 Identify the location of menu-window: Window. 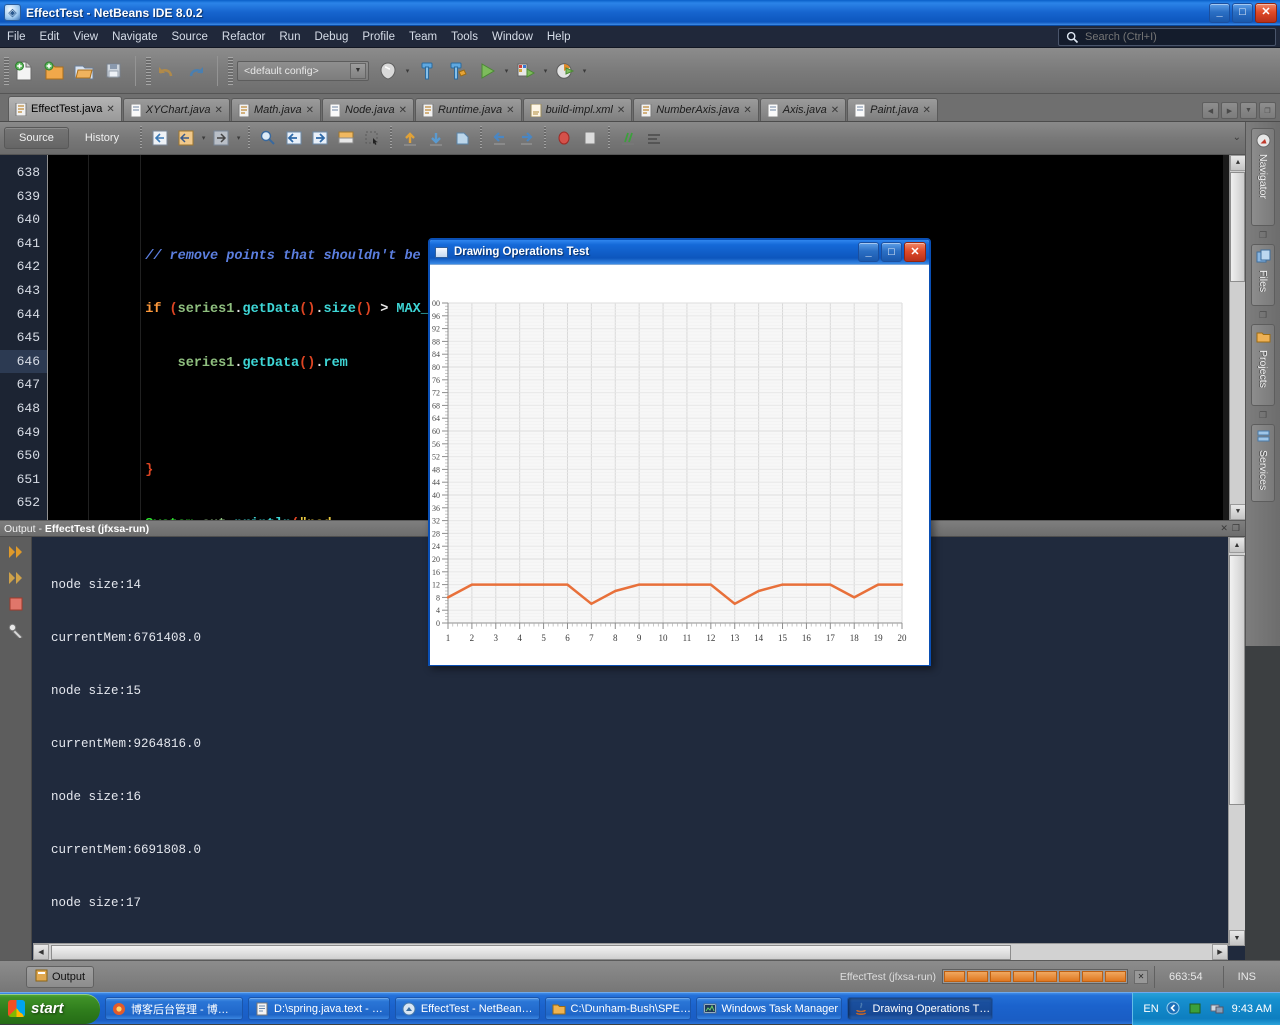
(512, 37).